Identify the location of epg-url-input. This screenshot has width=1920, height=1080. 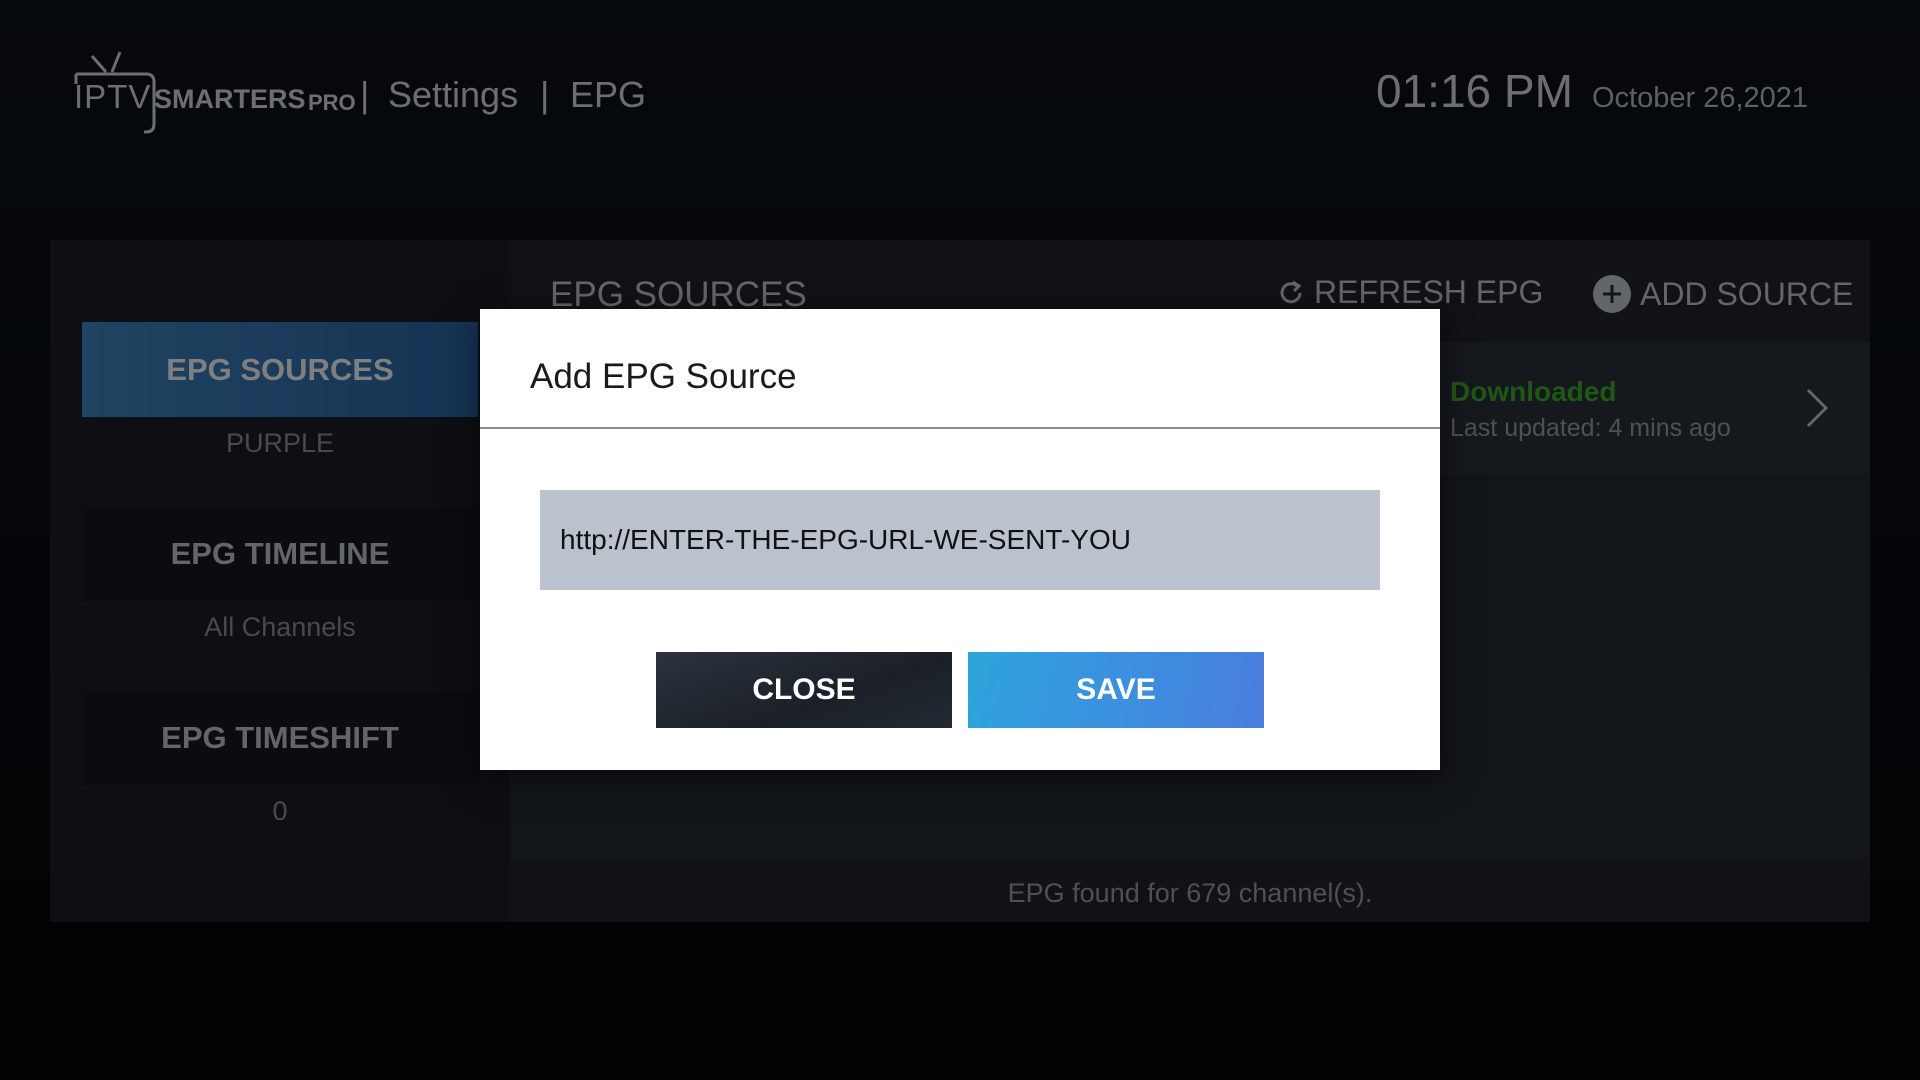
(960, 540).